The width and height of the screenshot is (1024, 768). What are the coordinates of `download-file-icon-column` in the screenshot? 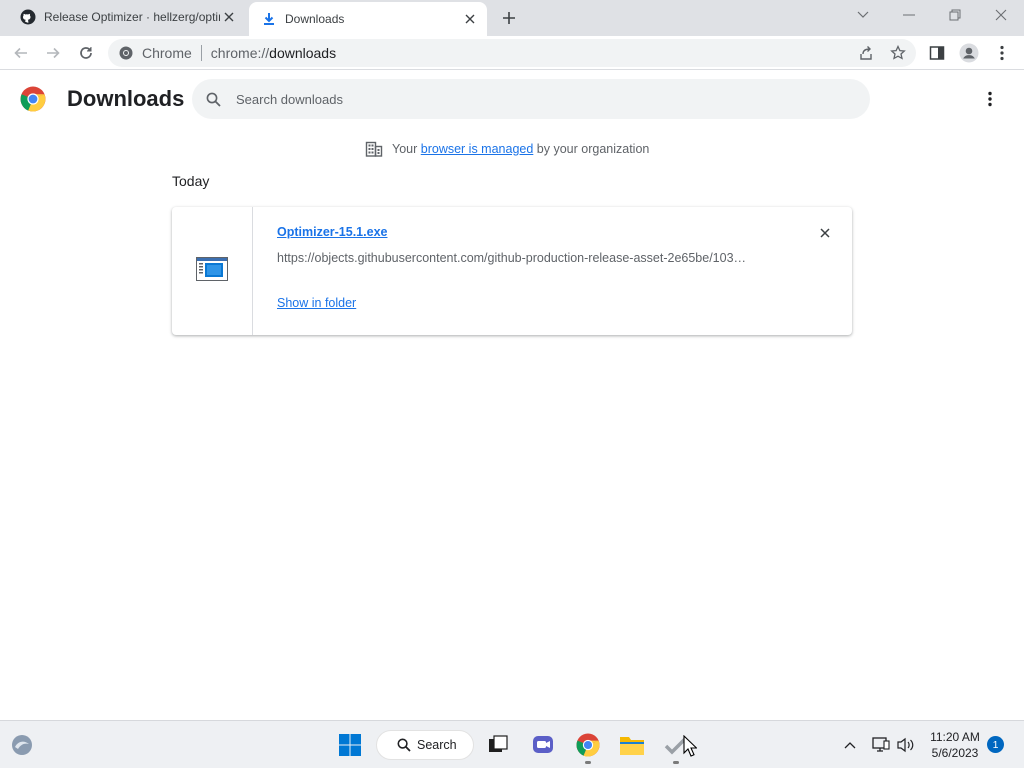 It's located at (212, 271).